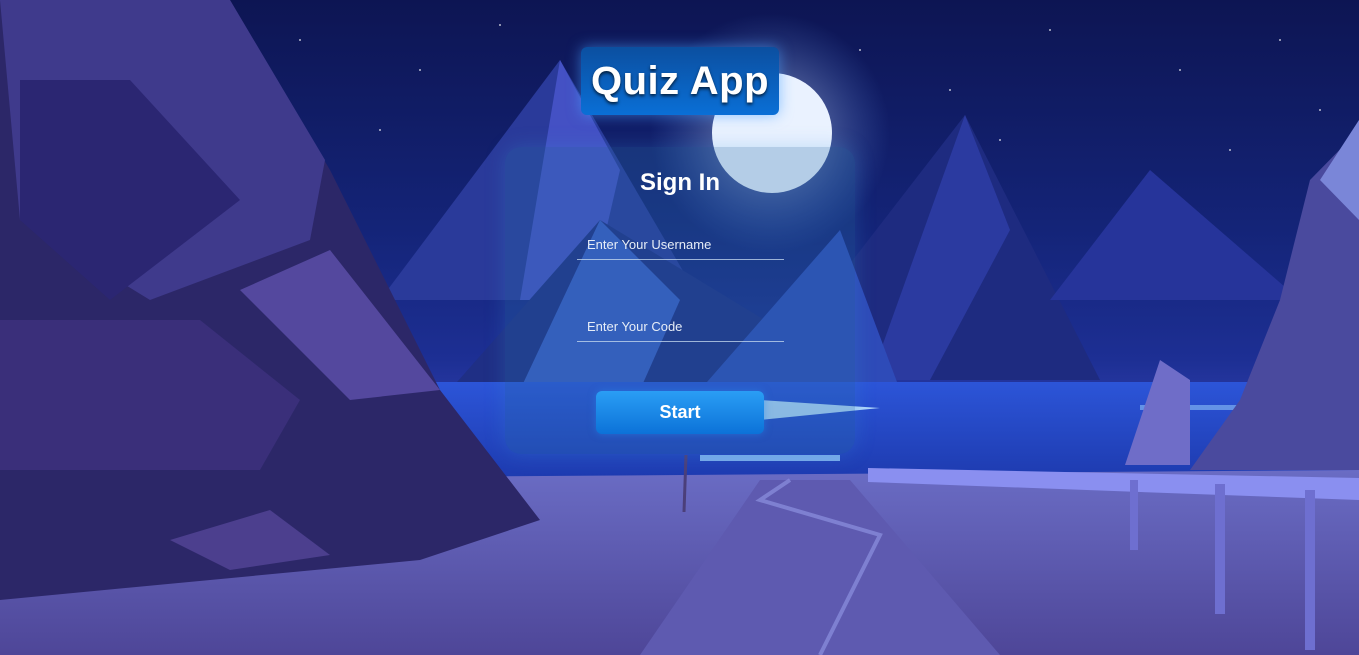 This screenshot has width=1359, height=655. I want to click on app-title-banner: Quiz App, so click(680, 81).